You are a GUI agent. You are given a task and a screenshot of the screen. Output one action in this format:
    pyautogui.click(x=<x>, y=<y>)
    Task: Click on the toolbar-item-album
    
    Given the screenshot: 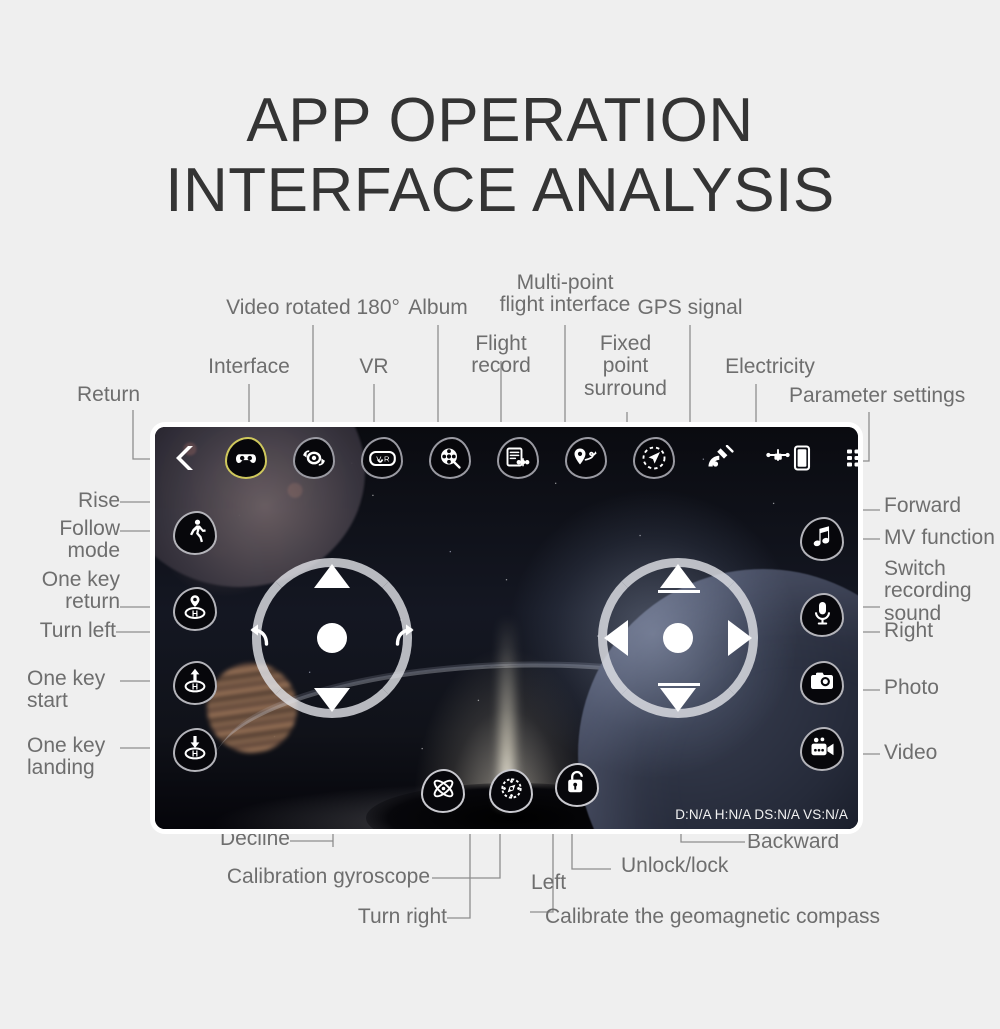 What is the action you would take?
    pyautogui.click(x=450, y=458)
    